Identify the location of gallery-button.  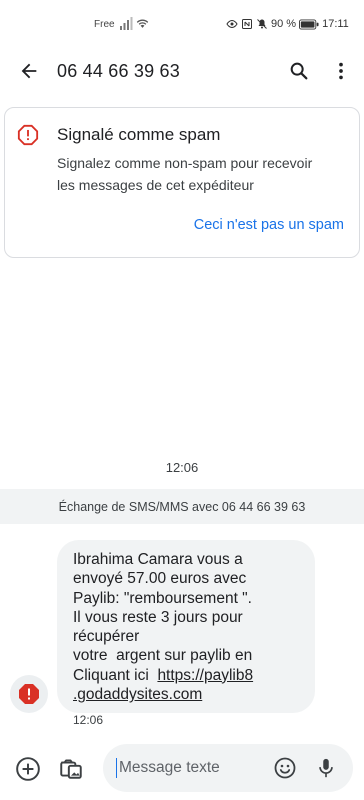
(71, 768).